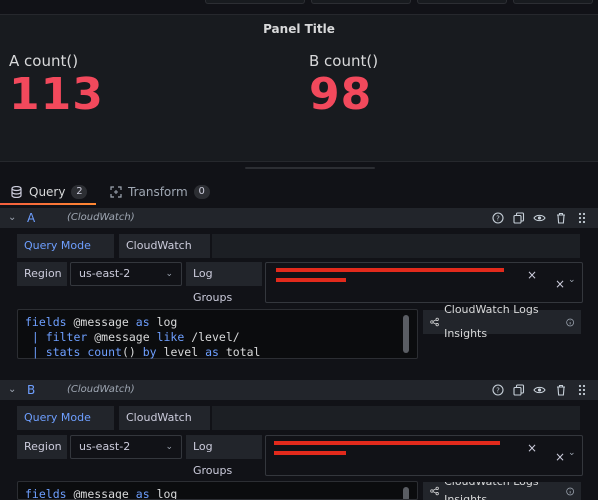 This screenshot has width=598, height=500. Describe the element at coordinates (149, 352) in the screenshot. I see `code-token: by` at that location.